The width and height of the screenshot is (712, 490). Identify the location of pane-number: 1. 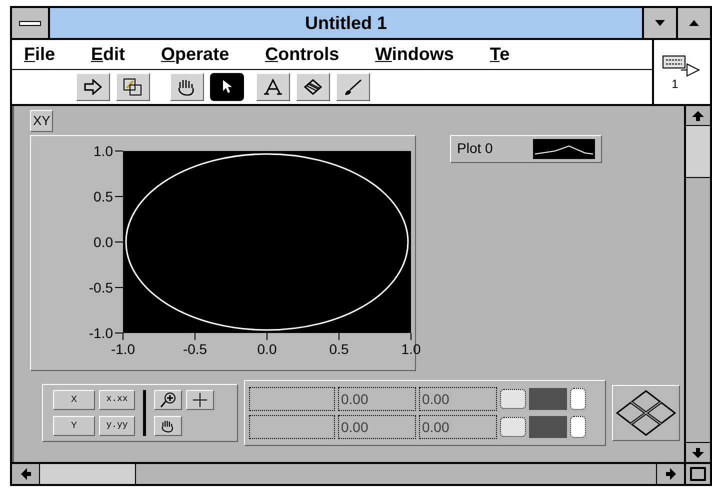
(675, 84).